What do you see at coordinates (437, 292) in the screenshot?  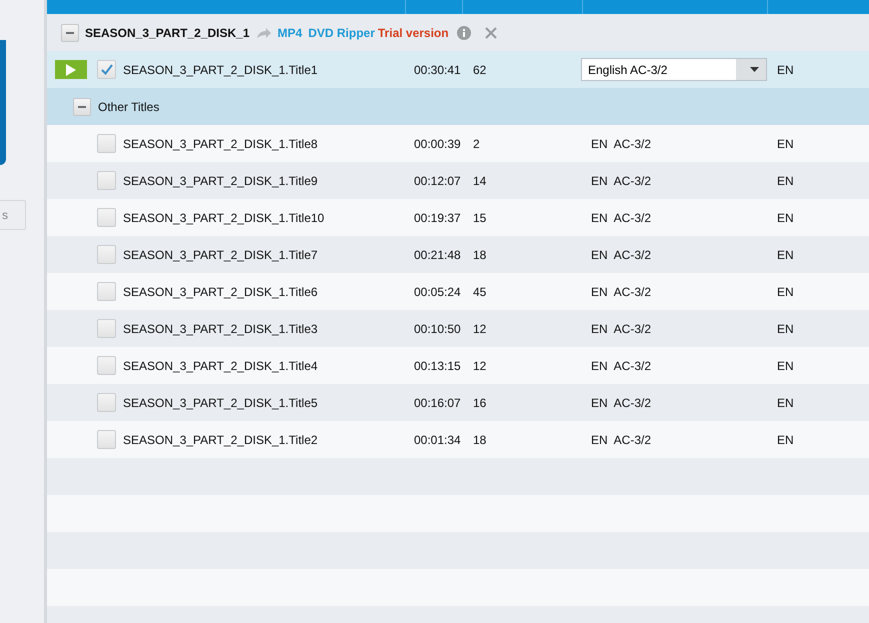 I see `runtime-cell-text: 00:05:24` at bounding box center [437, 292].